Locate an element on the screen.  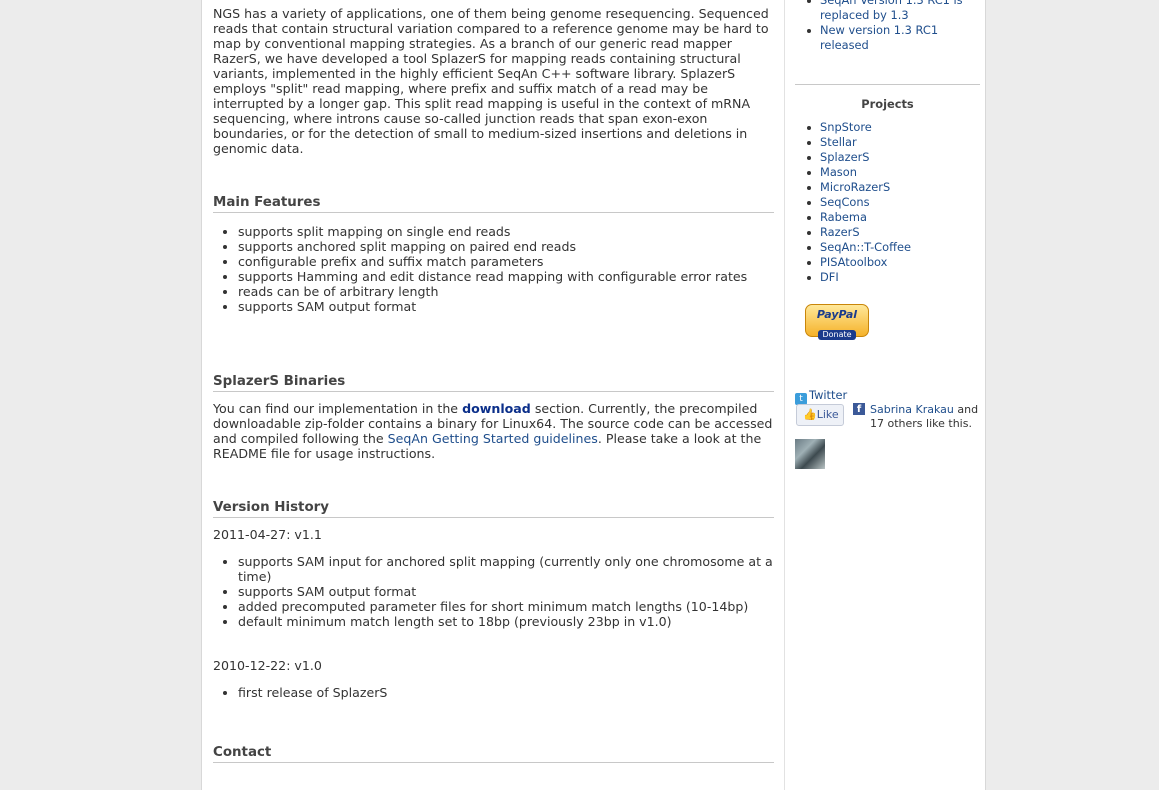
list-item: first release of SplazerS is located at coordinates (493, 692).